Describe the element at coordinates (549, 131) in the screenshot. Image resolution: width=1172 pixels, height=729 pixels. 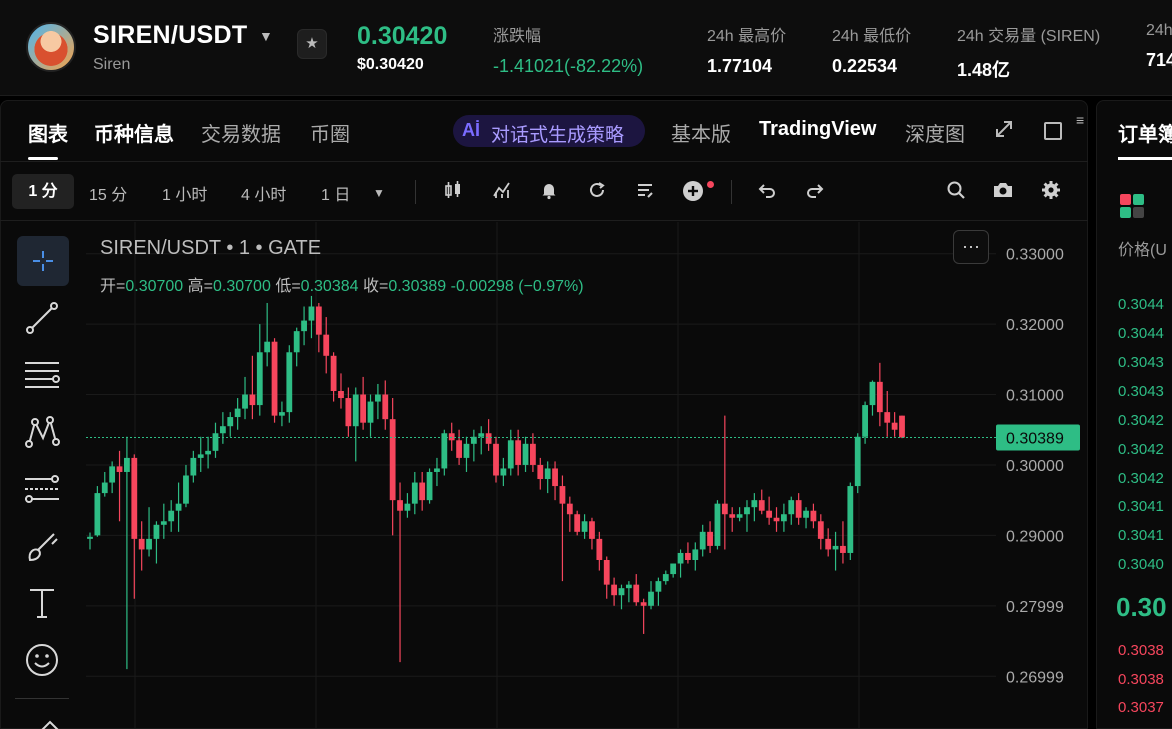
I see `ai-strategy-button: Aİ 对话式生成策略` at that location.